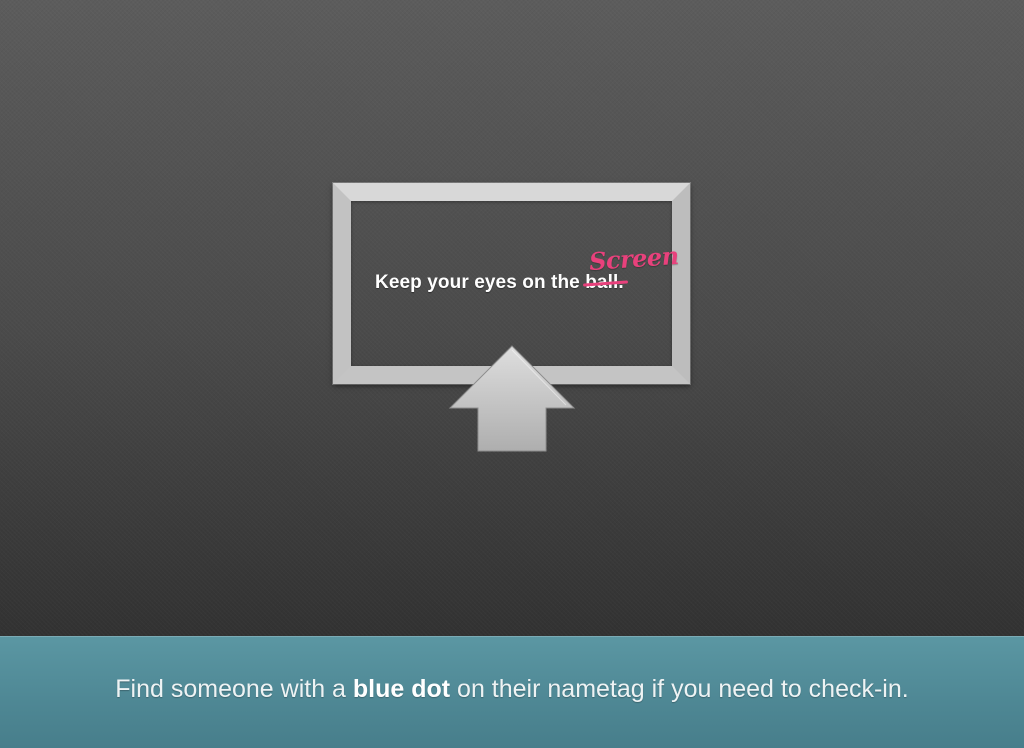 The height and width of the screenshot is (748, 1024). Describe the element at coordinates (480, 282) in the screenshot. I see `screen-message-prefix: Keep your eyes on the` at that location.